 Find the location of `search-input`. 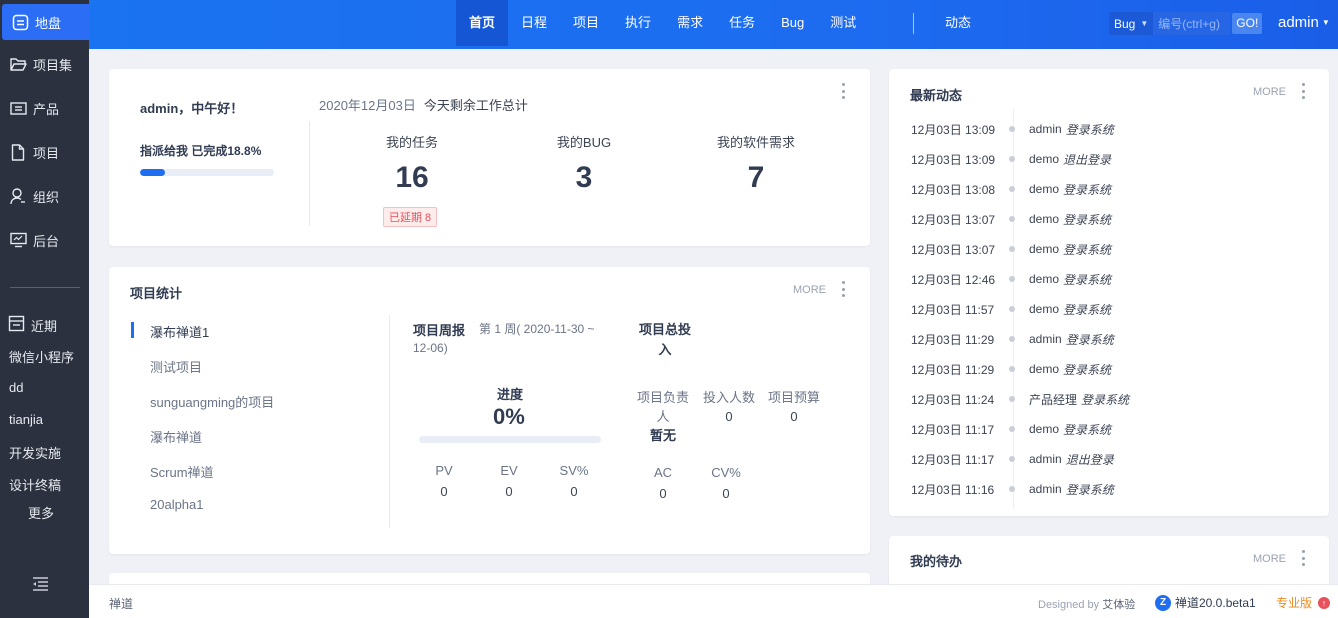

search-input is located at coordinates (1192, 23).